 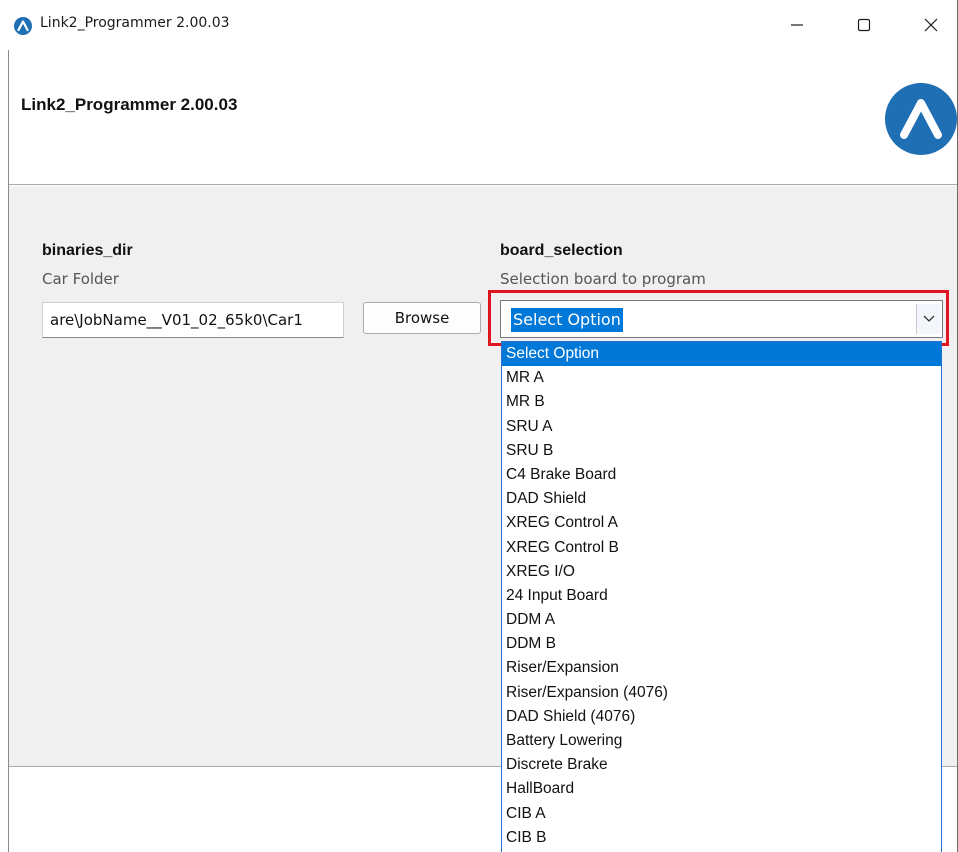 What do you see at coordinates (721, 402) in the screenshot?
I see `dropdown-option: MR B` at bounding box center [721, 402].